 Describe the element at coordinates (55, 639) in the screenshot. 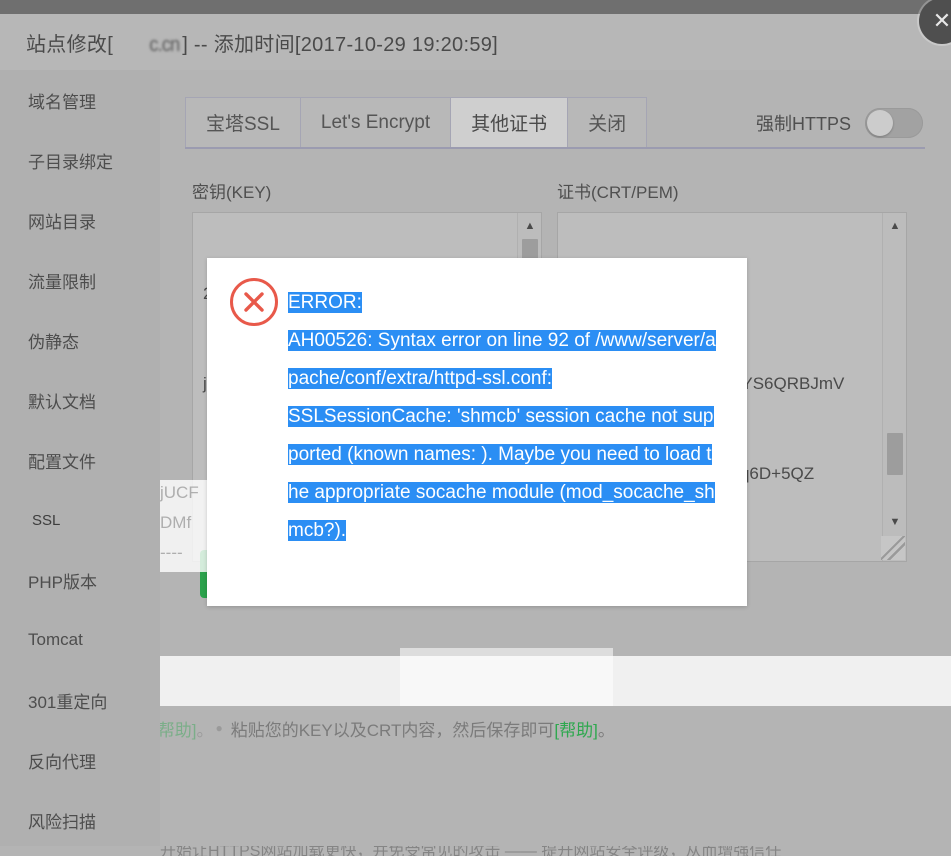

I see `sidebar-item-label: Tomcat` at that location.